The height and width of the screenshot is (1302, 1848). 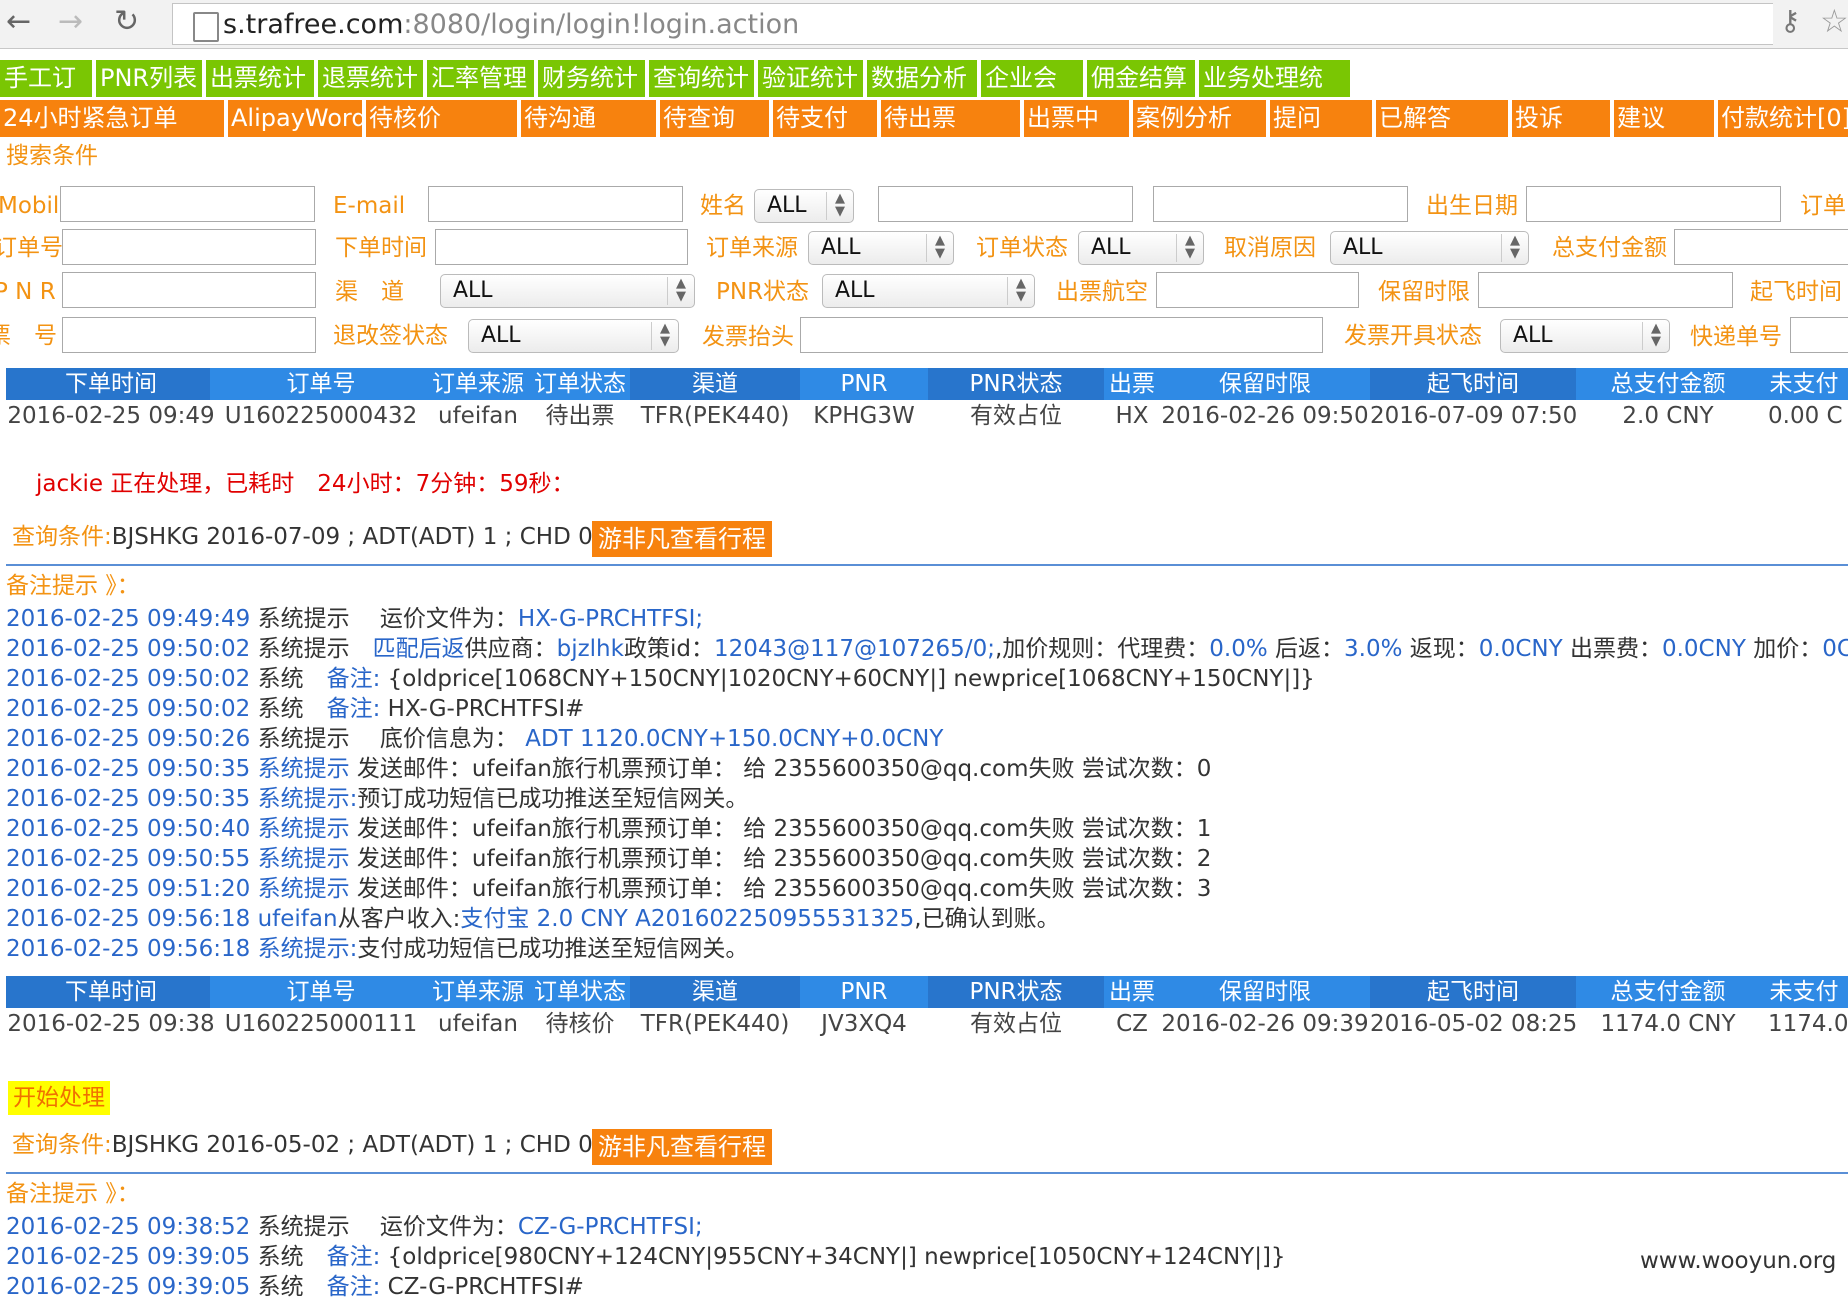 What do you see at coordinates (1605, 290) in the screenshot?
I see `hold-limit-input` at bounding box center [1605, 290].